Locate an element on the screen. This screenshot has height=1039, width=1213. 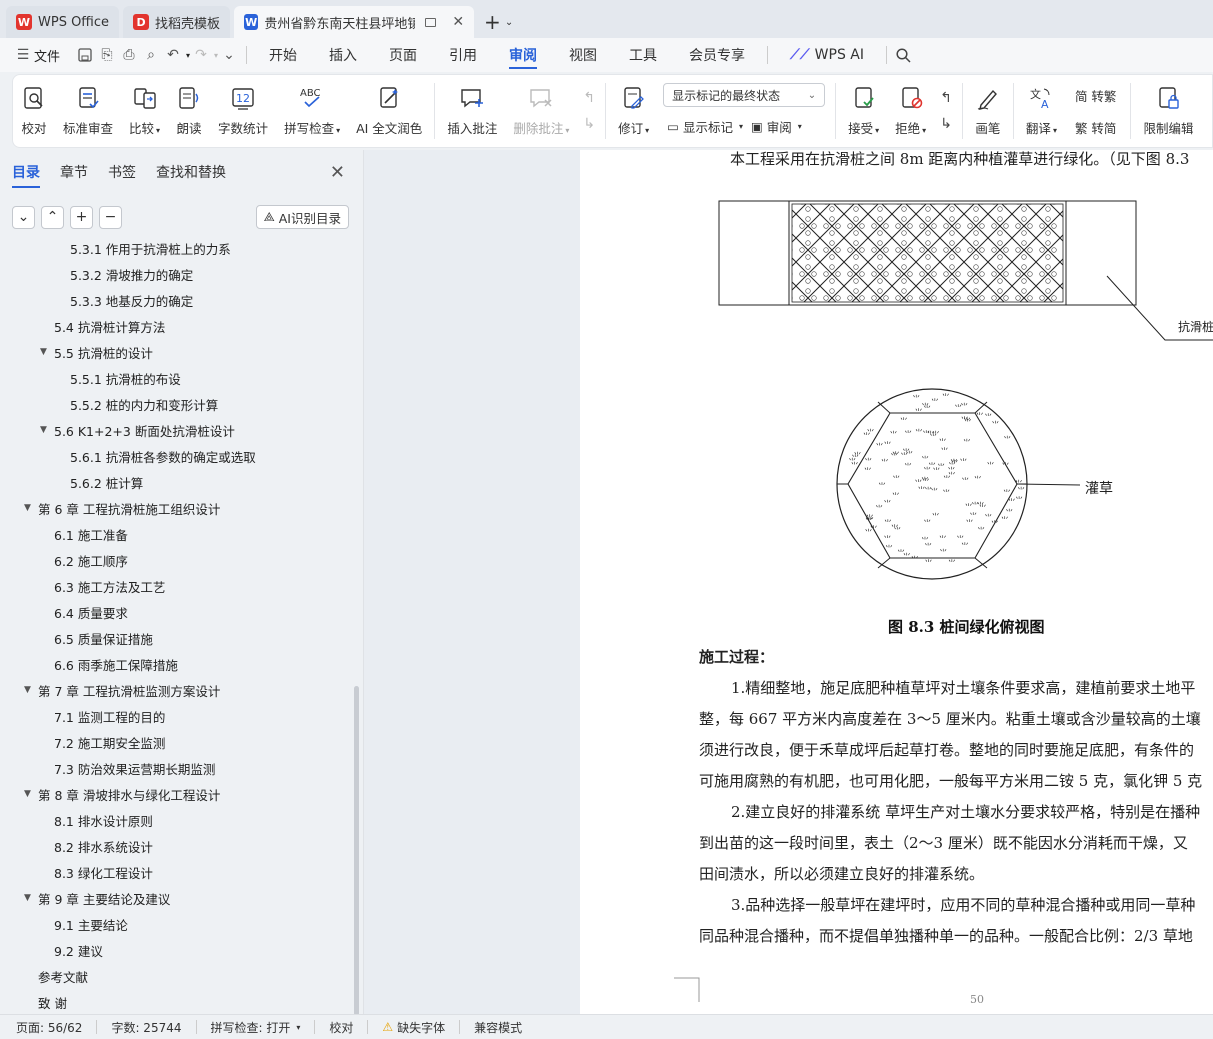
toc-item: 8.2 排水系统设计 is located at coordinates (103, 846).